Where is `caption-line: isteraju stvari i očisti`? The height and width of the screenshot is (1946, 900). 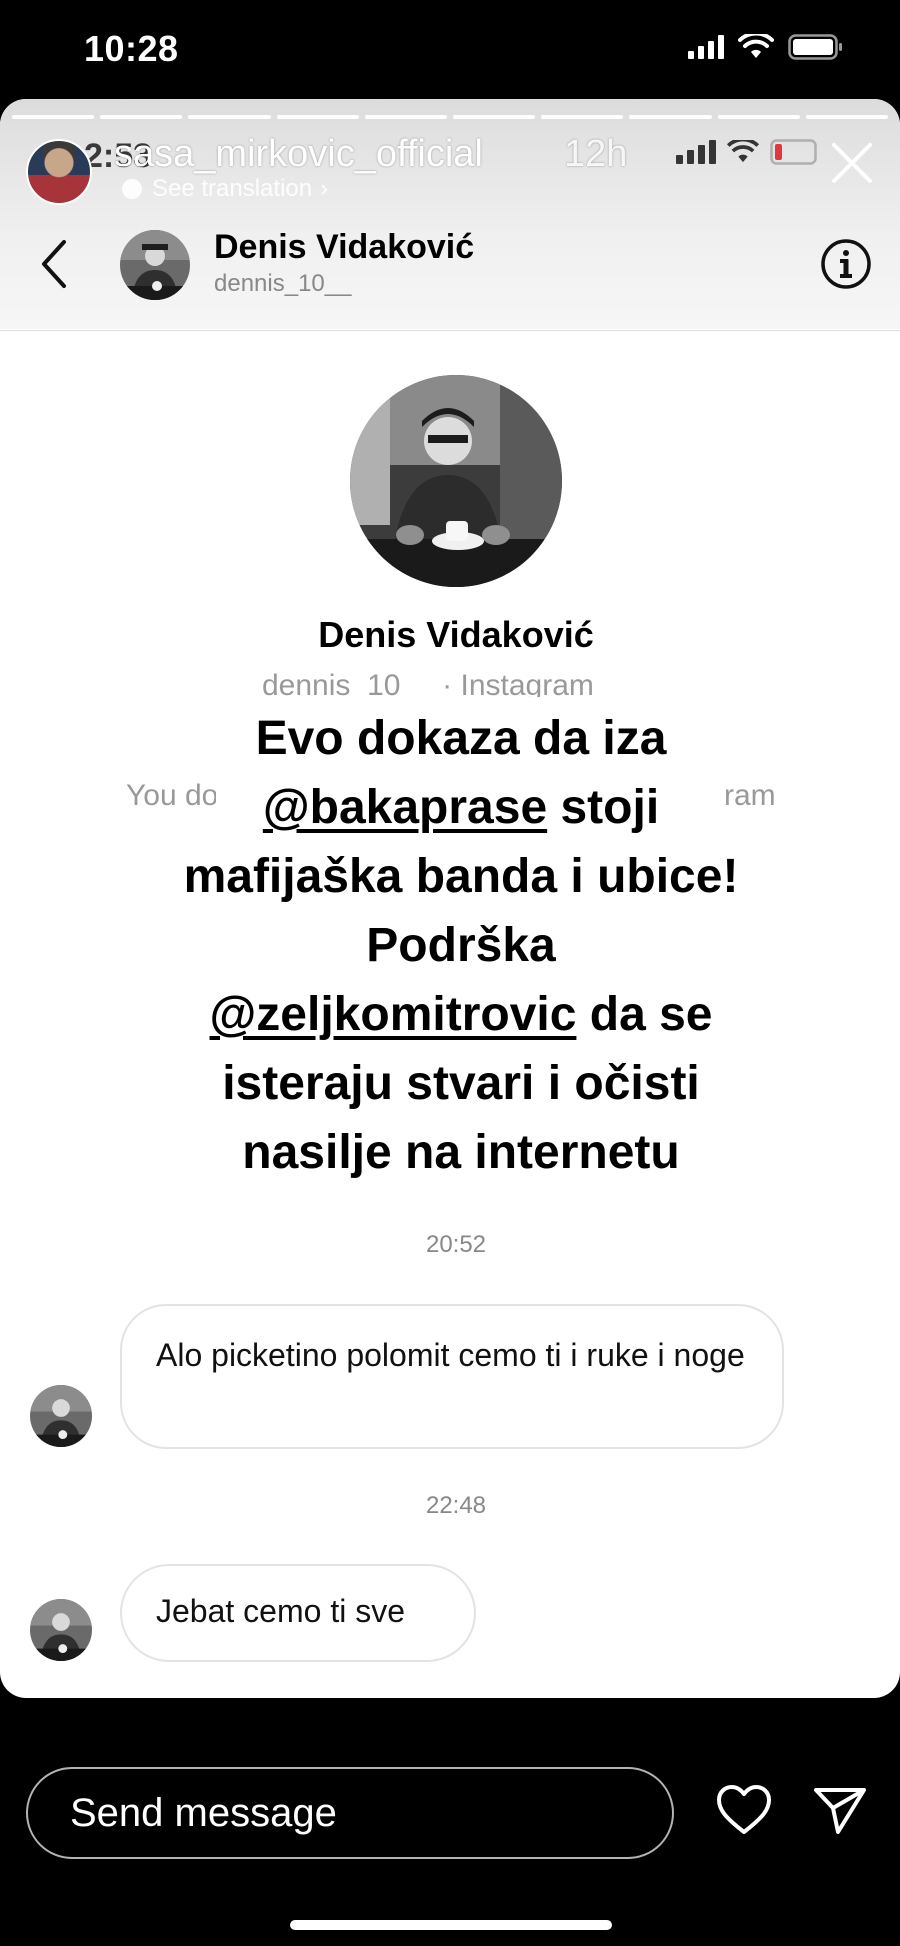 caption-line: isteraju stvari i očisti is located at coordinates (461, 1083).